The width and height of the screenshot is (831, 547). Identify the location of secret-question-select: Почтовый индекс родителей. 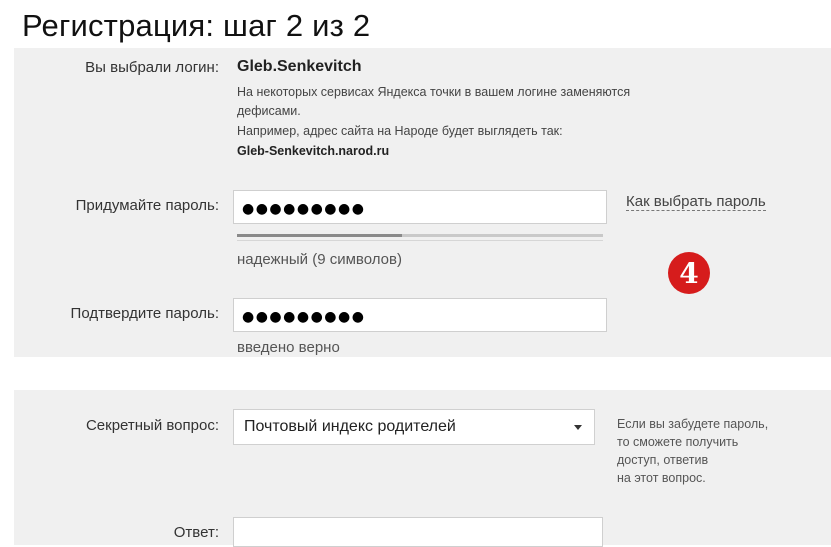
(414, 427).